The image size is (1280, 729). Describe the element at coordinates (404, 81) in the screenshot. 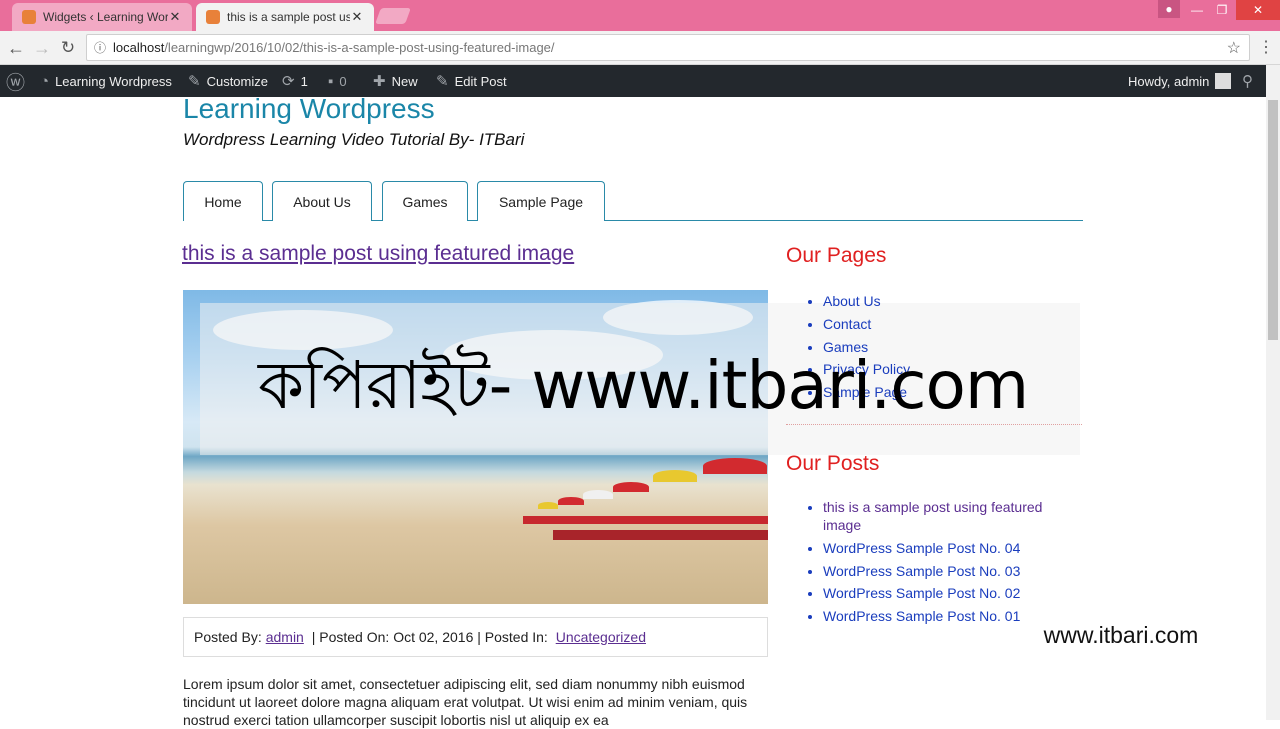

I see `admin-bar-new-label: New` at that location.